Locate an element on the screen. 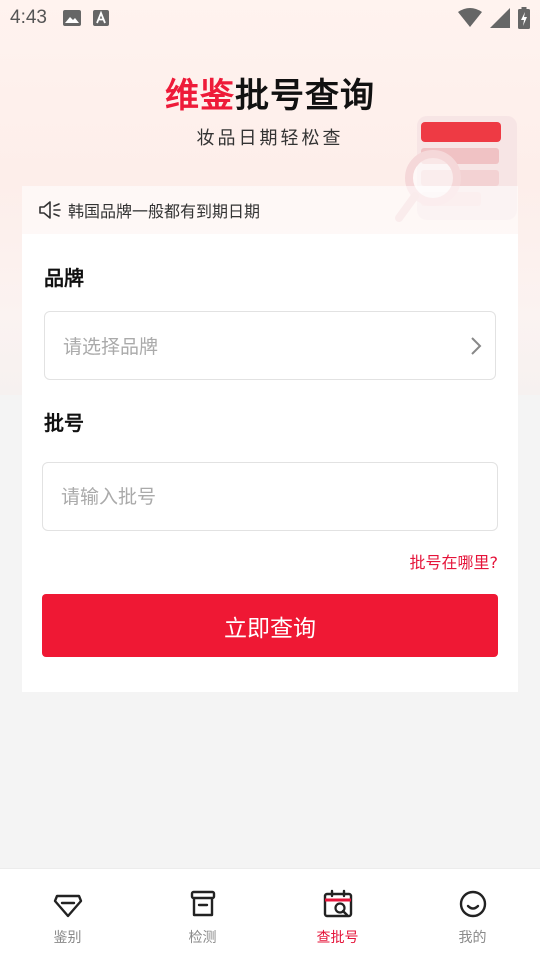 Image resolution: width=540 pixels, height=960 pixels. batch-input-box is located at coordinates (270, 496).